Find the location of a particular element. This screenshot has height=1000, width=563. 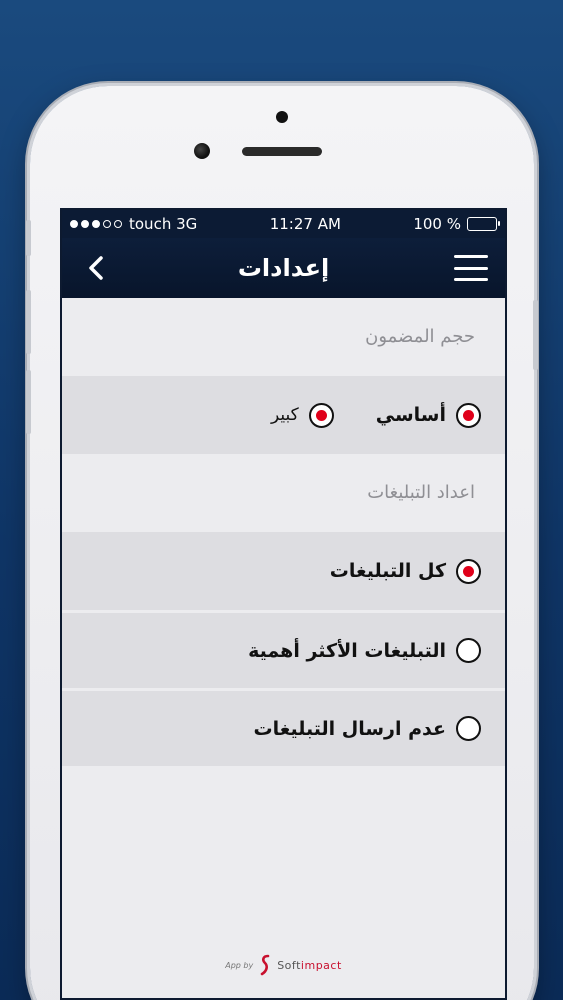

content-size-row: أساسي كبير is located at coordinates (283, 415).